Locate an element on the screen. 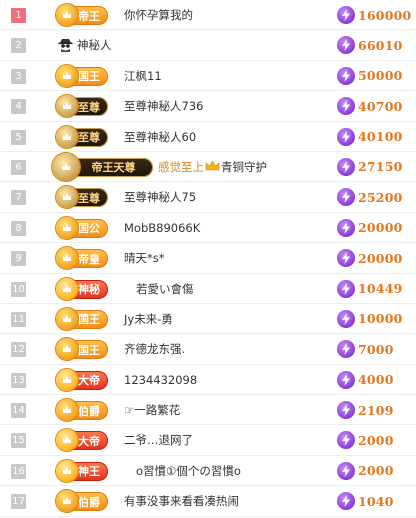  nickname-text: o習慣①個个の習慣o is located at coordinates (188, 470).